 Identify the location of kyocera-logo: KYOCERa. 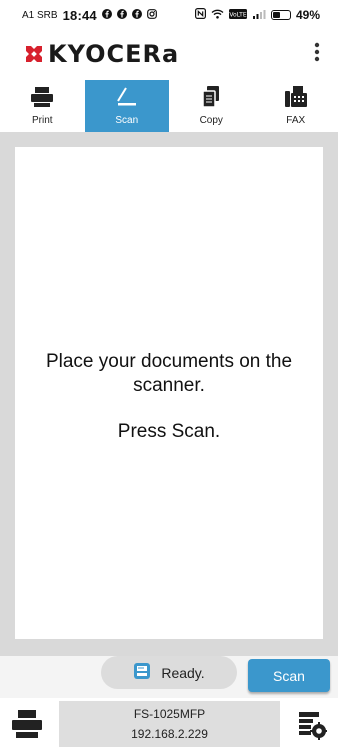
(101, 54).